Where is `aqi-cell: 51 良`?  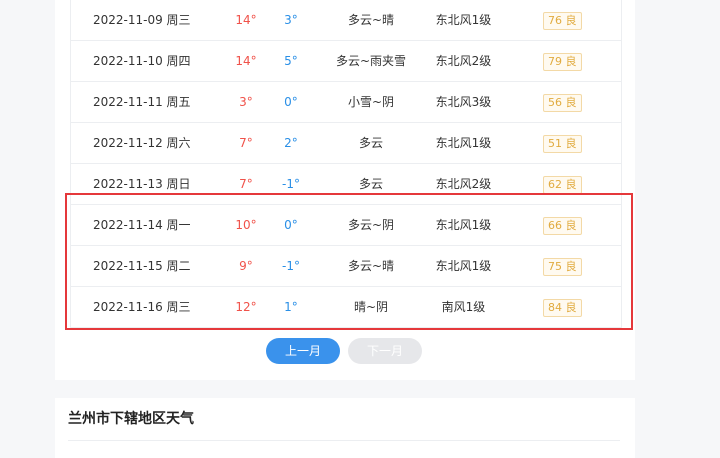 aqi-cell: 51 良 is located at coordinates (562, 143).